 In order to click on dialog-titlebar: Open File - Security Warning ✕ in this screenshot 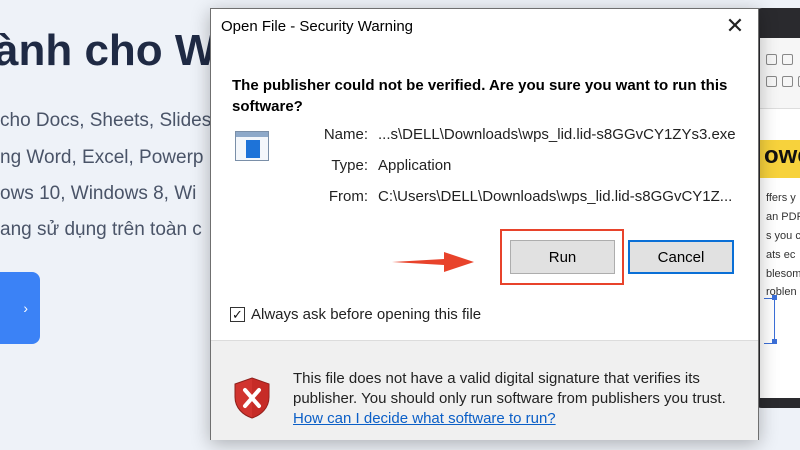, I will do `click(484, 26)`.